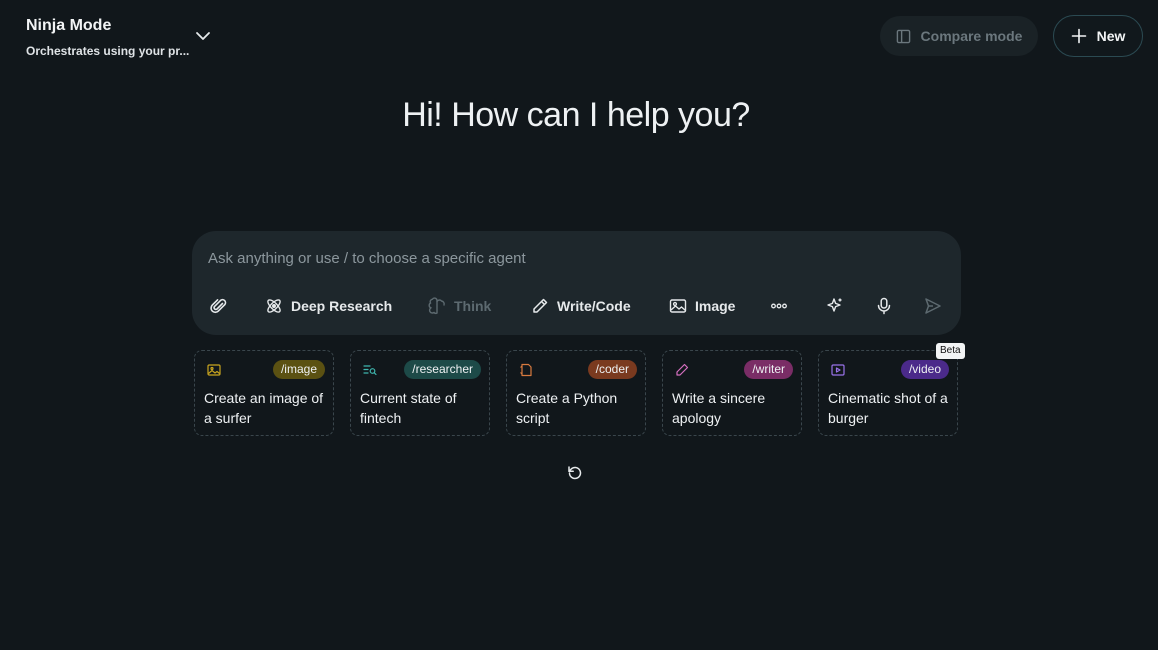 This screenshot has width=1158, height=650. What do you see at coordinates (298, 369) in the screenshot?
I see `card-tag: /image` at bounding box center [298, 369].